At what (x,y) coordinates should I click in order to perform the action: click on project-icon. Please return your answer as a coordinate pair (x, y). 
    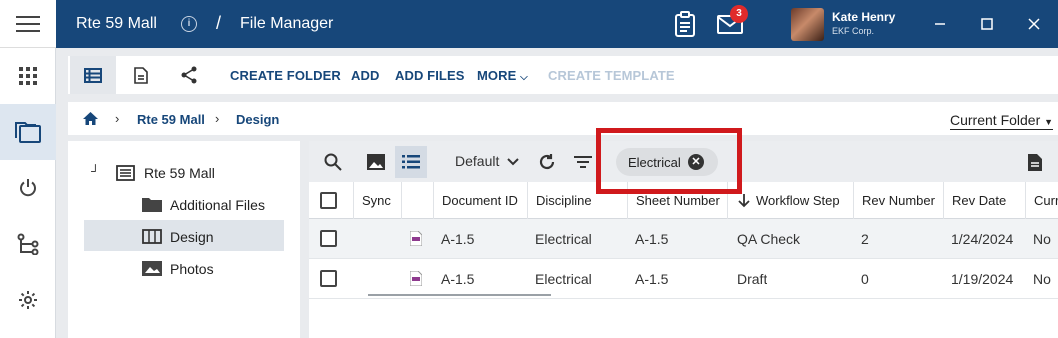
    Looking at the image, I should click on (125, 173).